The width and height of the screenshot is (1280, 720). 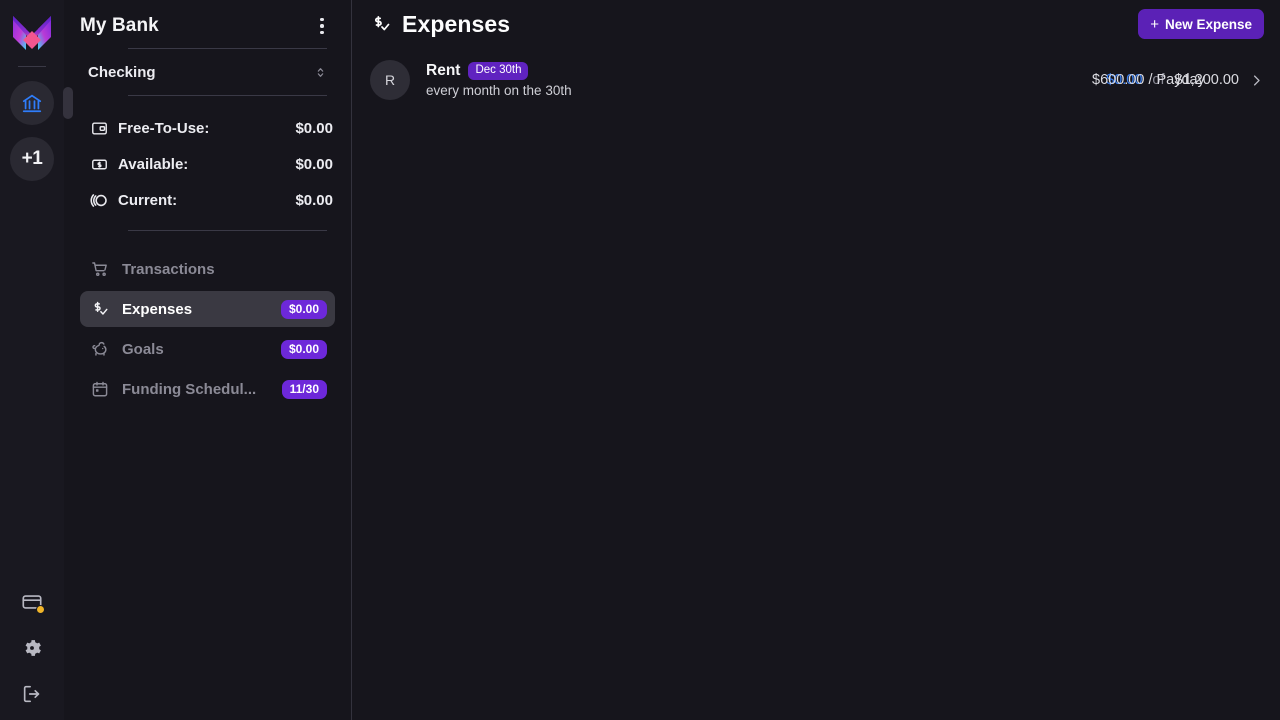 I want to click on wallet-icon, so click(x=99, y=128).